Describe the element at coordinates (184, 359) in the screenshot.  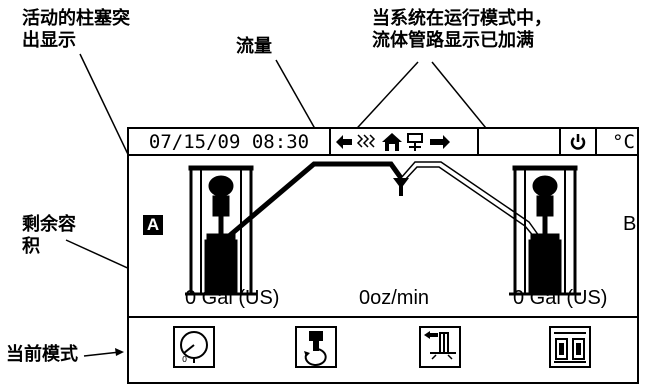
I see `svg-text: 0` at that location.